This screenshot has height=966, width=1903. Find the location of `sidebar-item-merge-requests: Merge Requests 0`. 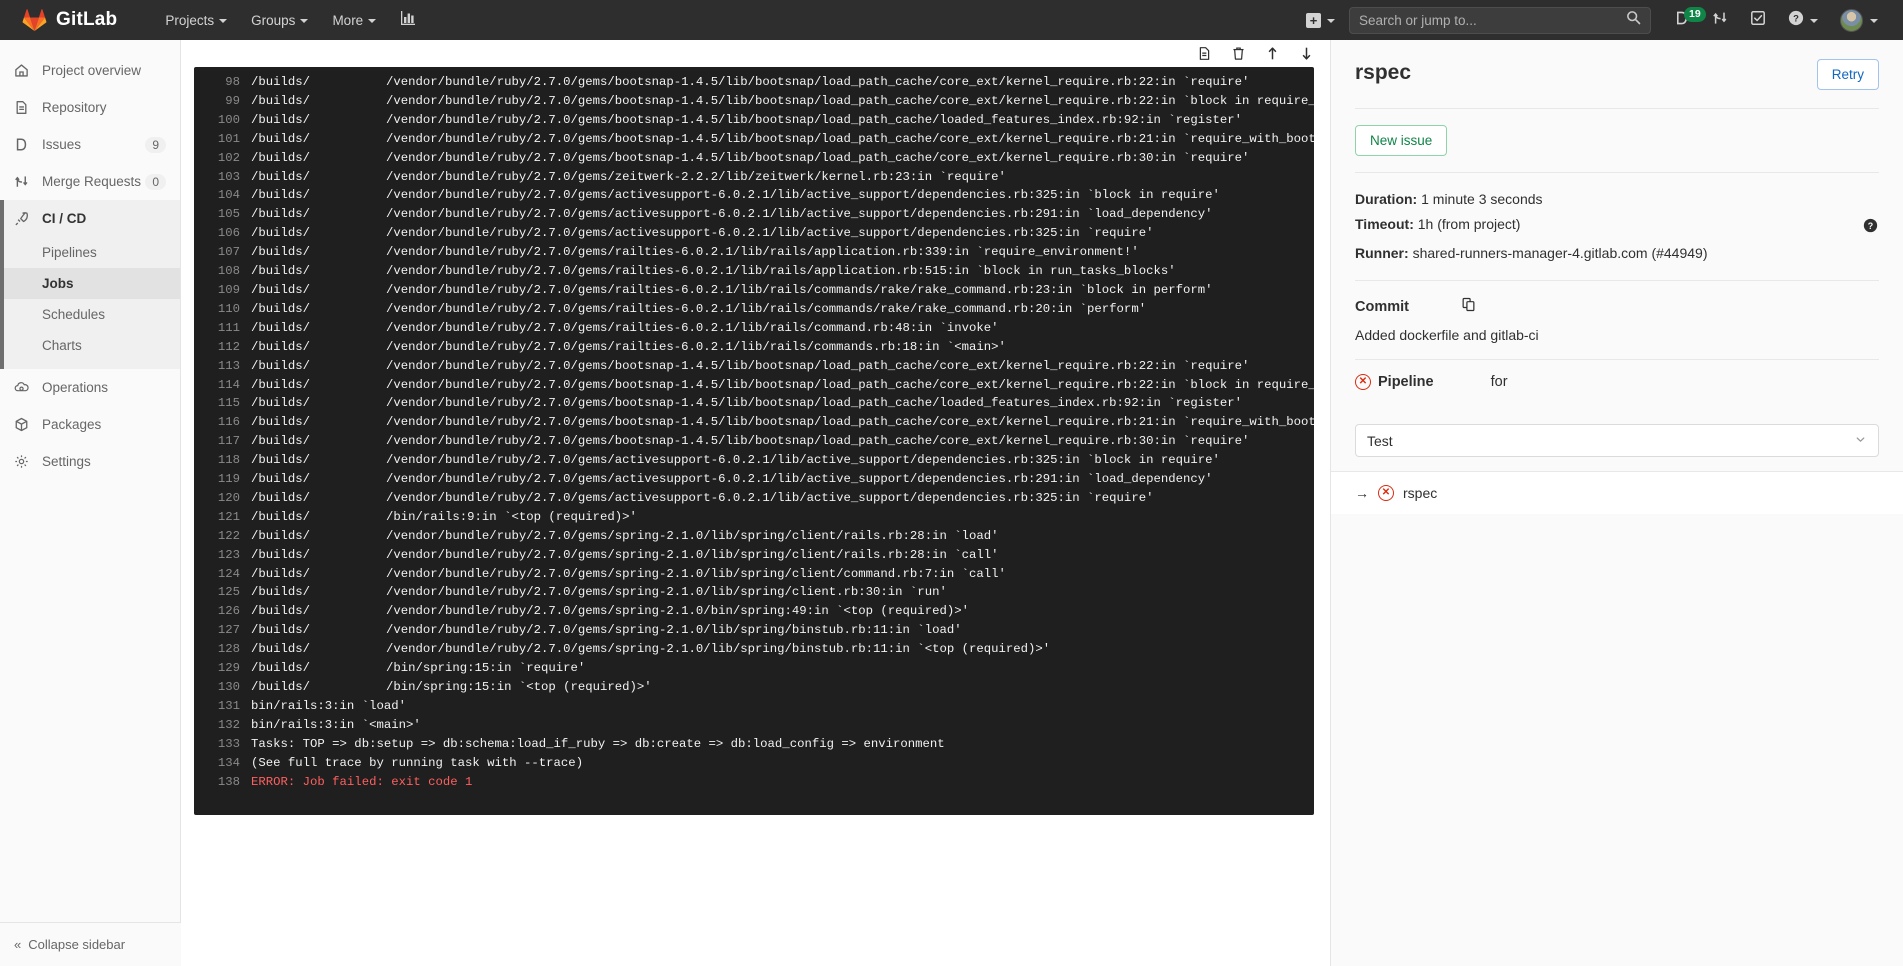

sidebar-item-merge-requests: Merge Requests 0 is located at coordinates (90, 181).